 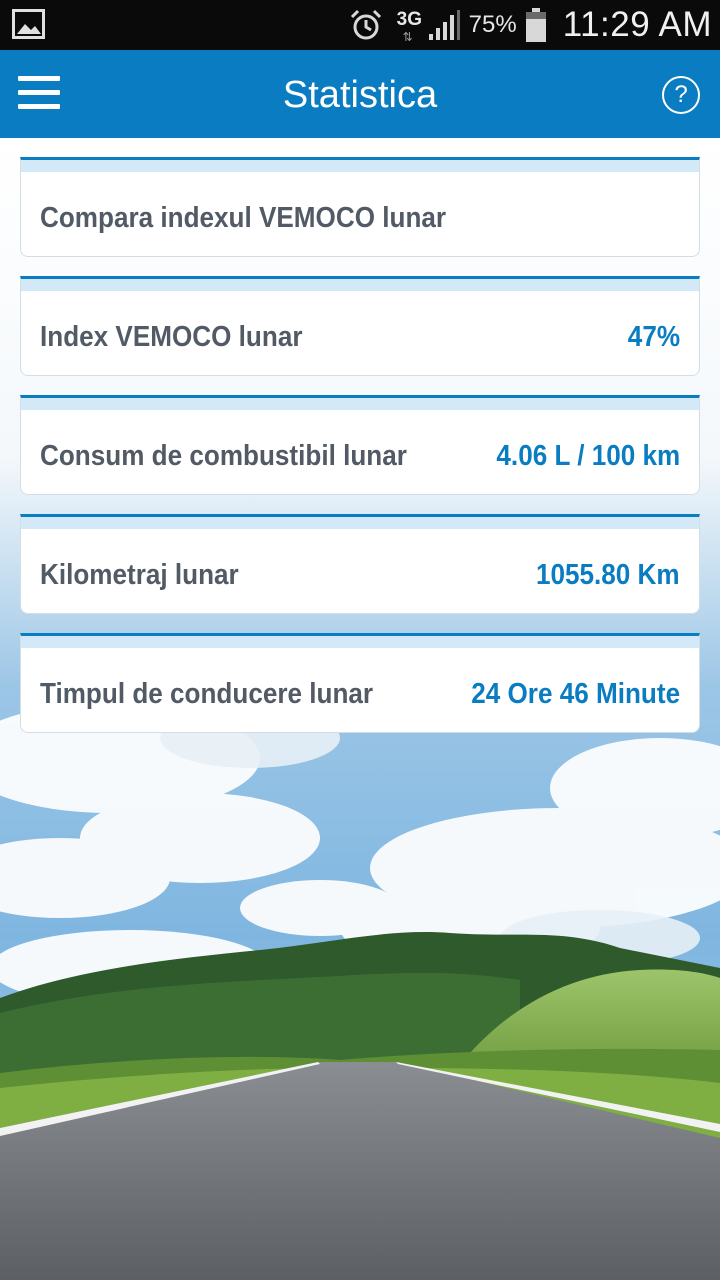 I want to click on page-title: Statistica, so click(x=360, y=95).